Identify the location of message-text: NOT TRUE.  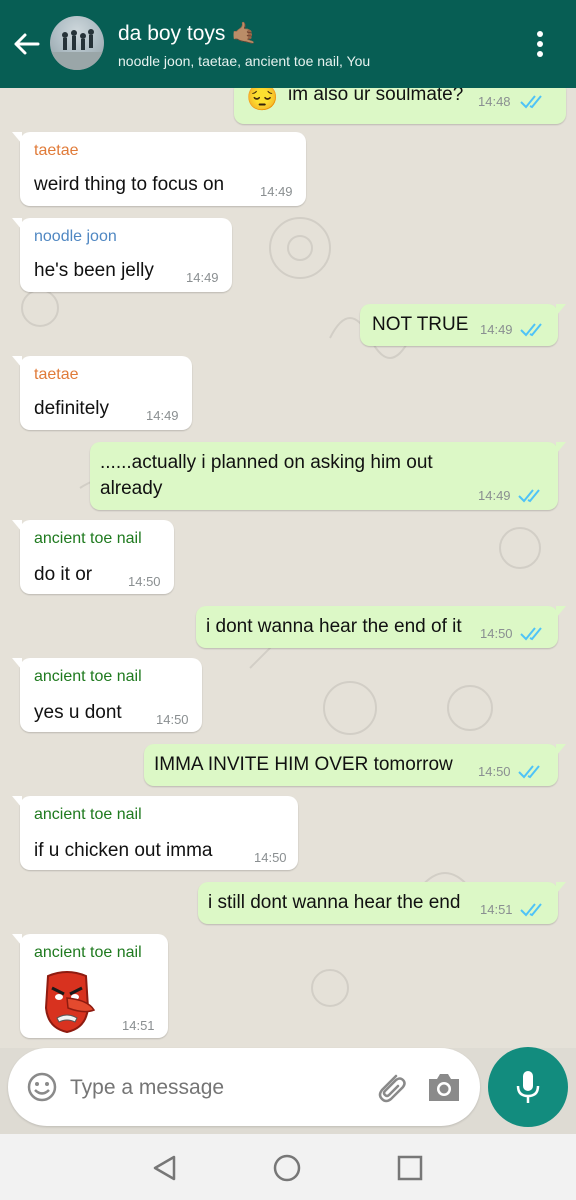
(420, 324).